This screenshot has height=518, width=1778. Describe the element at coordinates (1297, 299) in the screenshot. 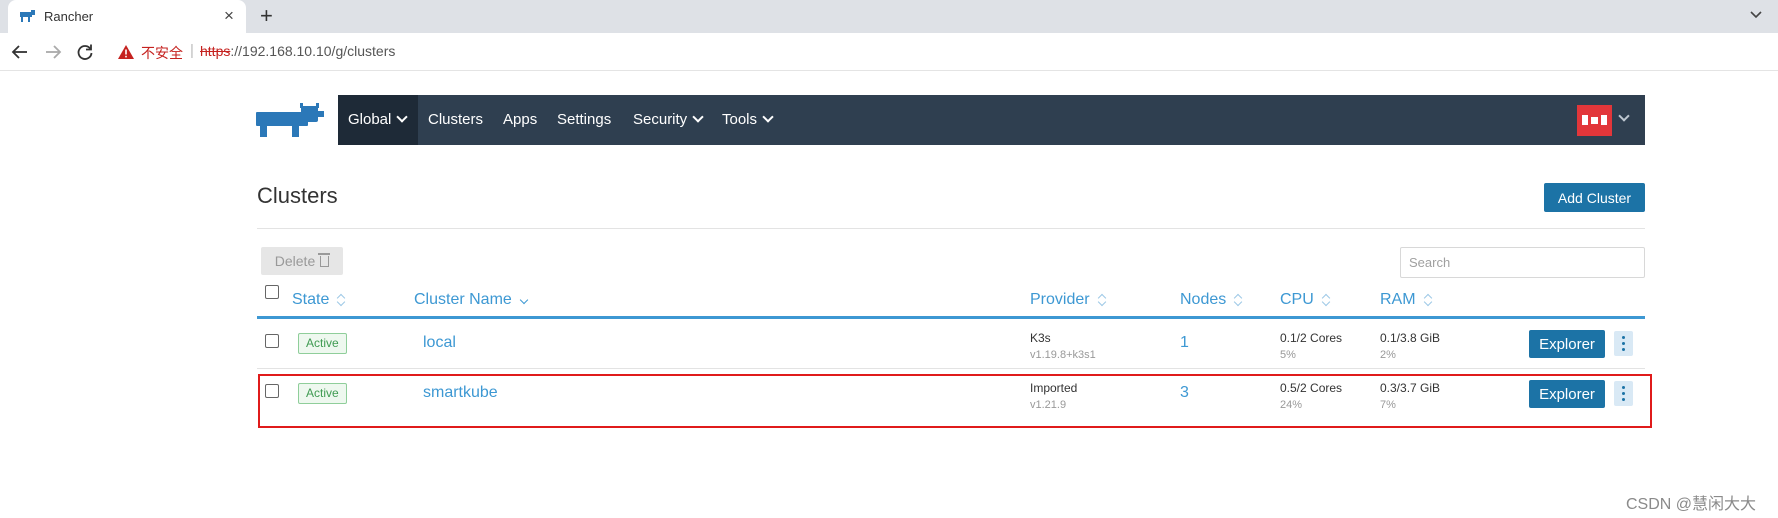

I see `column-label: CPU` at that location.